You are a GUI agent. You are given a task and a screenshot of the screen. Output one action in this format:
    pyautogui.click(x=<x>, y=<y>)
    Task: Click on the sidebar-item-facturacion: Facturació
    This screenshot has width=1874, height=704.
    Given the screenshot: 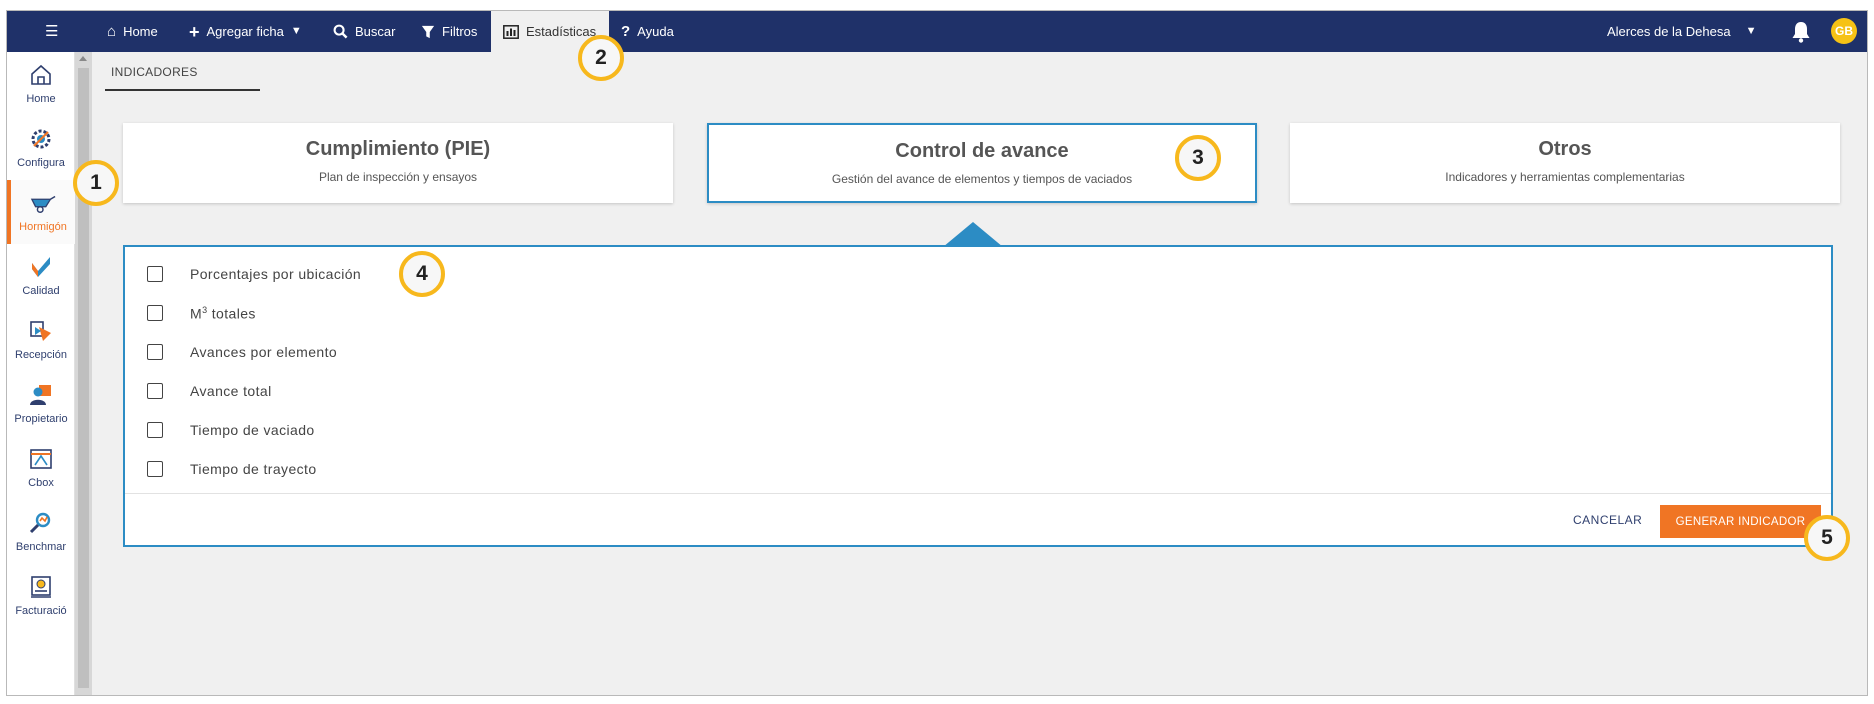 What is the action you would take?
    pyautogui.click(x=41, y=596)
    